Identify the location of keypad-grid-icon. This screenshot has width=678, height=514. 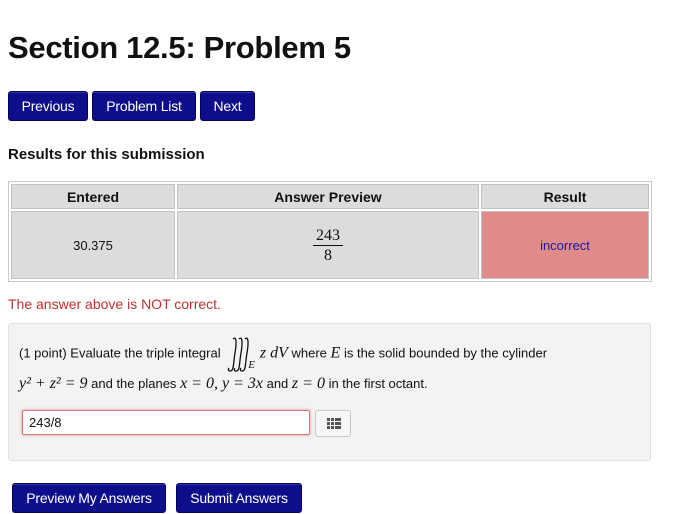
(334, 423).